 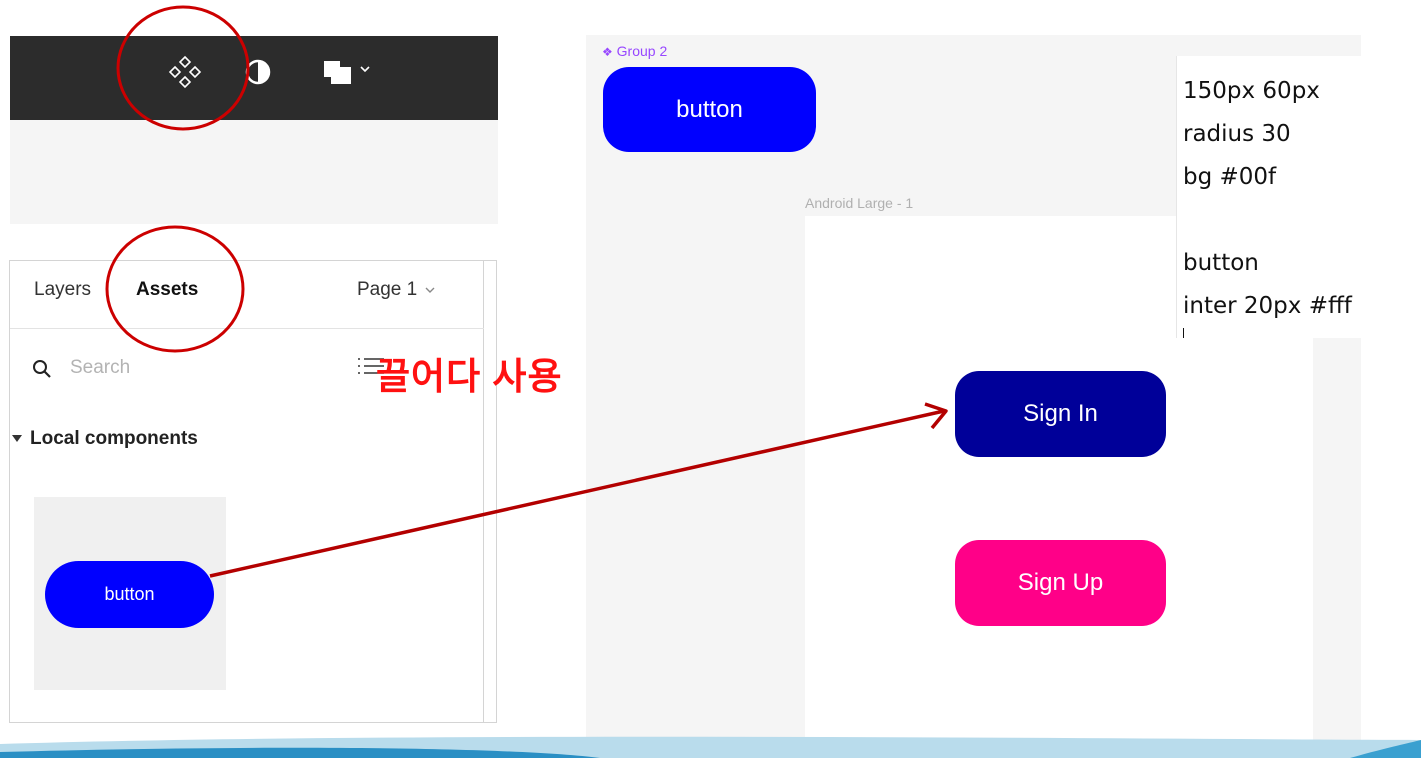 I want to click on search-input, so click(x=180, y=368).